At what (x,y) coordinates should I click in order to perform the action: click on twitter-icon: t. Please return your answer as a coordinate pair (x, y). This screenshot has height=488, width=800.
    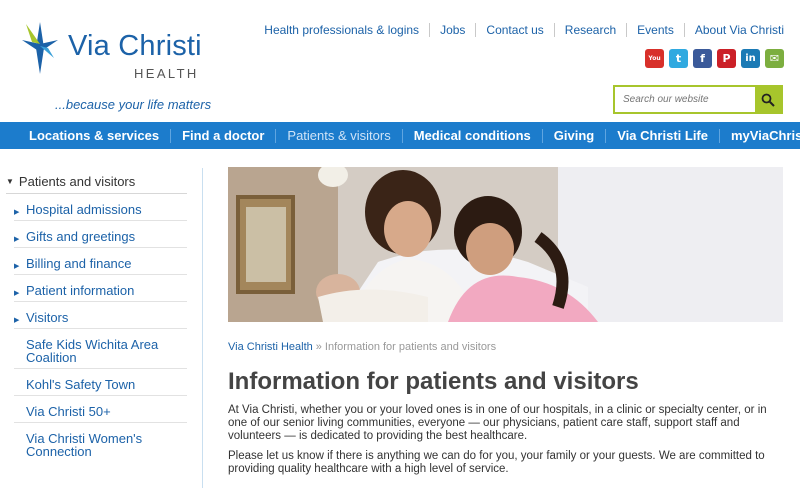
    Looking at the image, I should click on (678, 58).